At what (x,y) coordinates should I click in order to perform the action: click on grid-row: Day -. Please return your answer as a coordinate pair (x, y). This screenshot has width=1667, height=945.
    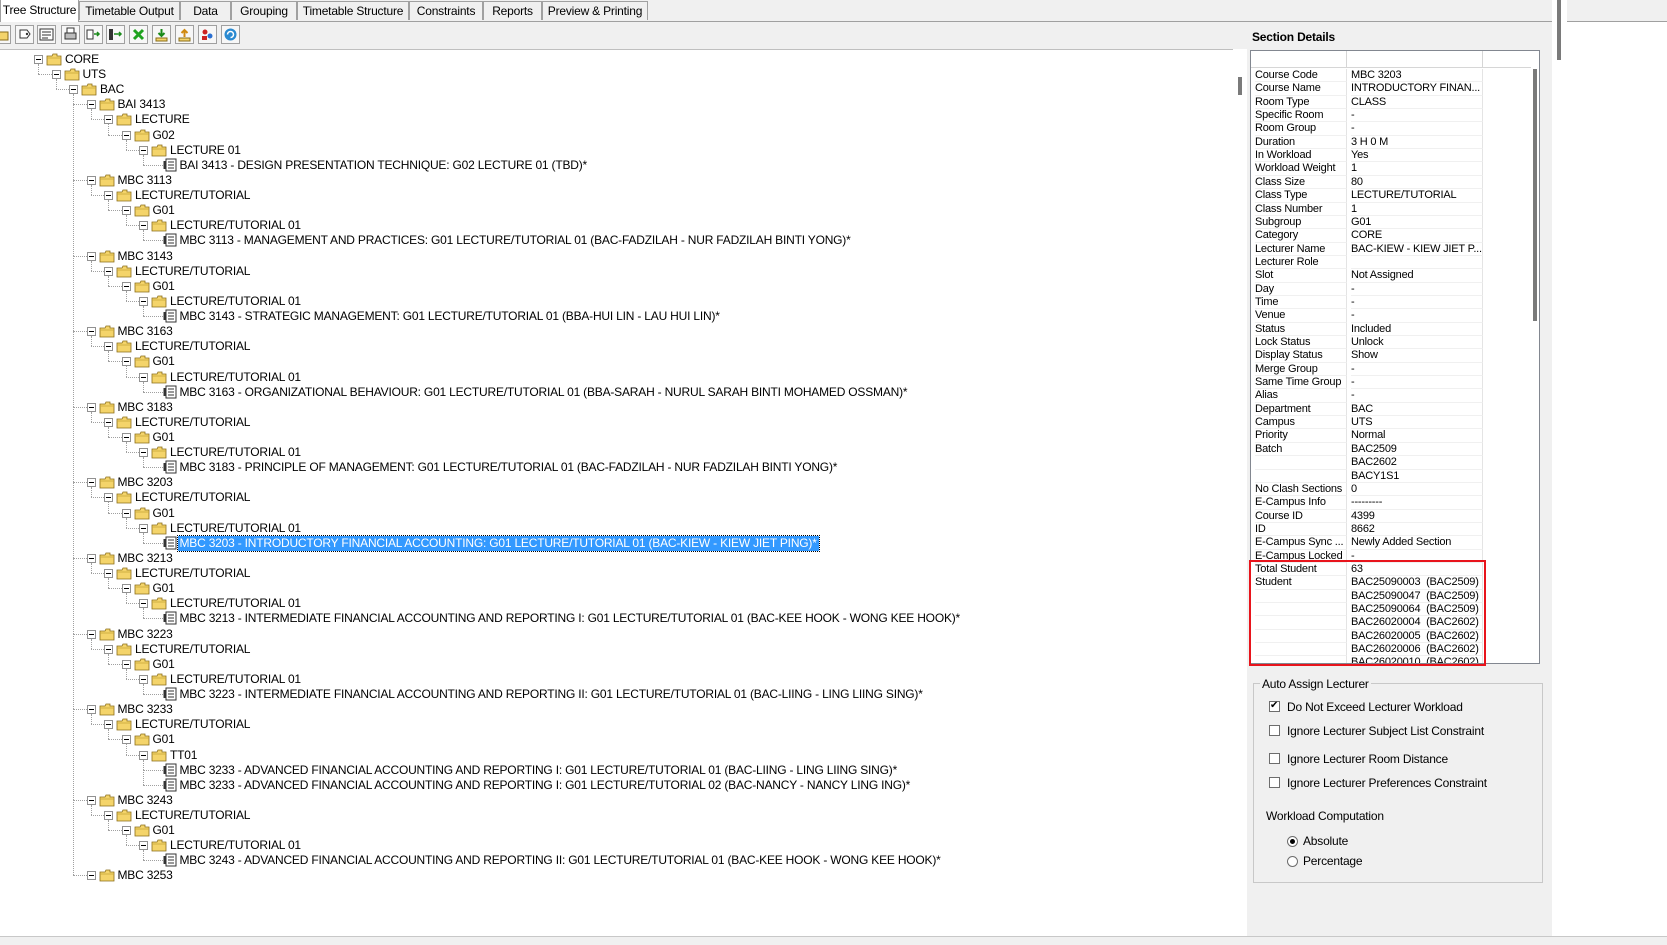
    Looking at the image, I should click on (1393, 289).